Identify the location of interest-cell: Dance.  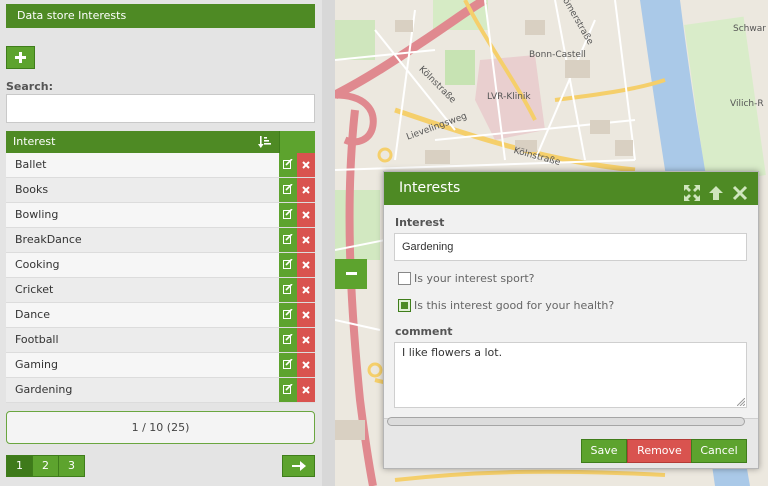
(32, 314).